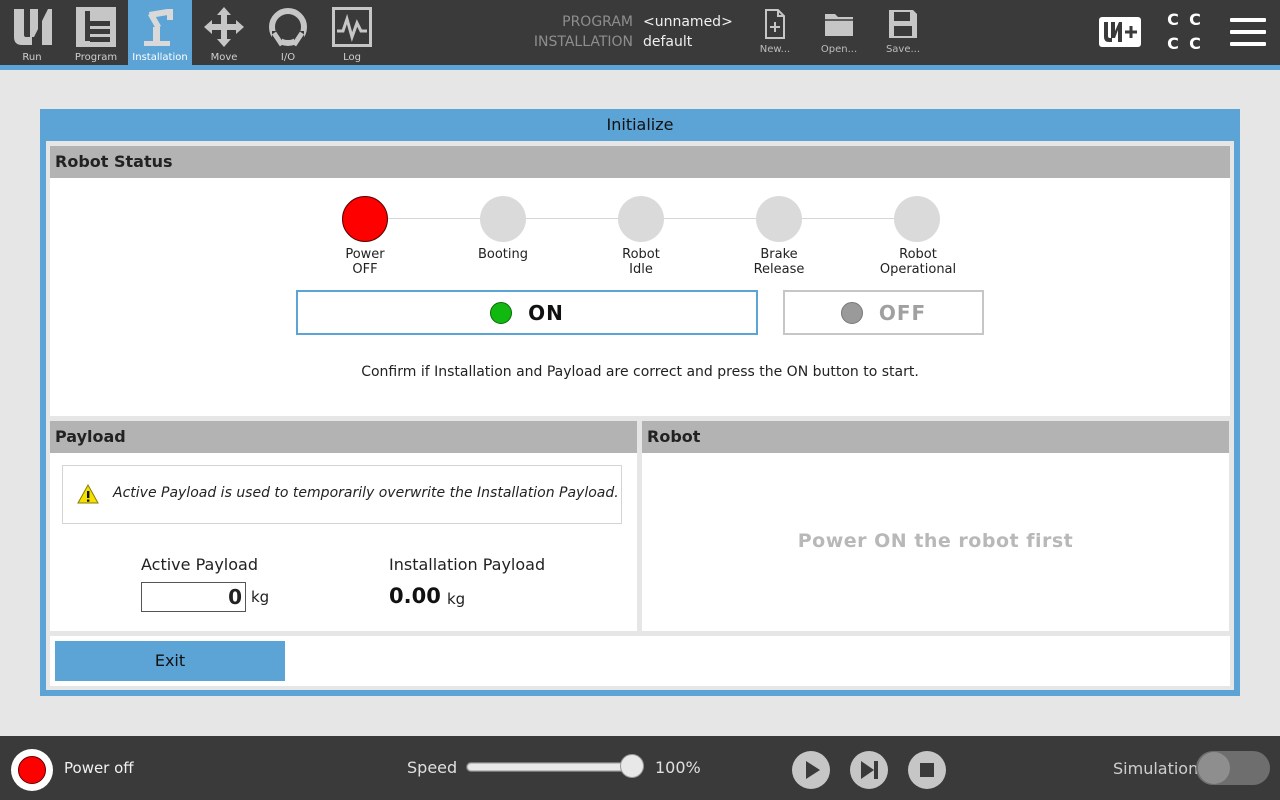 The height and width of the screenshot is (800, 1280). Describe the element at coordinates (170, 661) in the screenshot. I see `exit-button: Exit` at that location.